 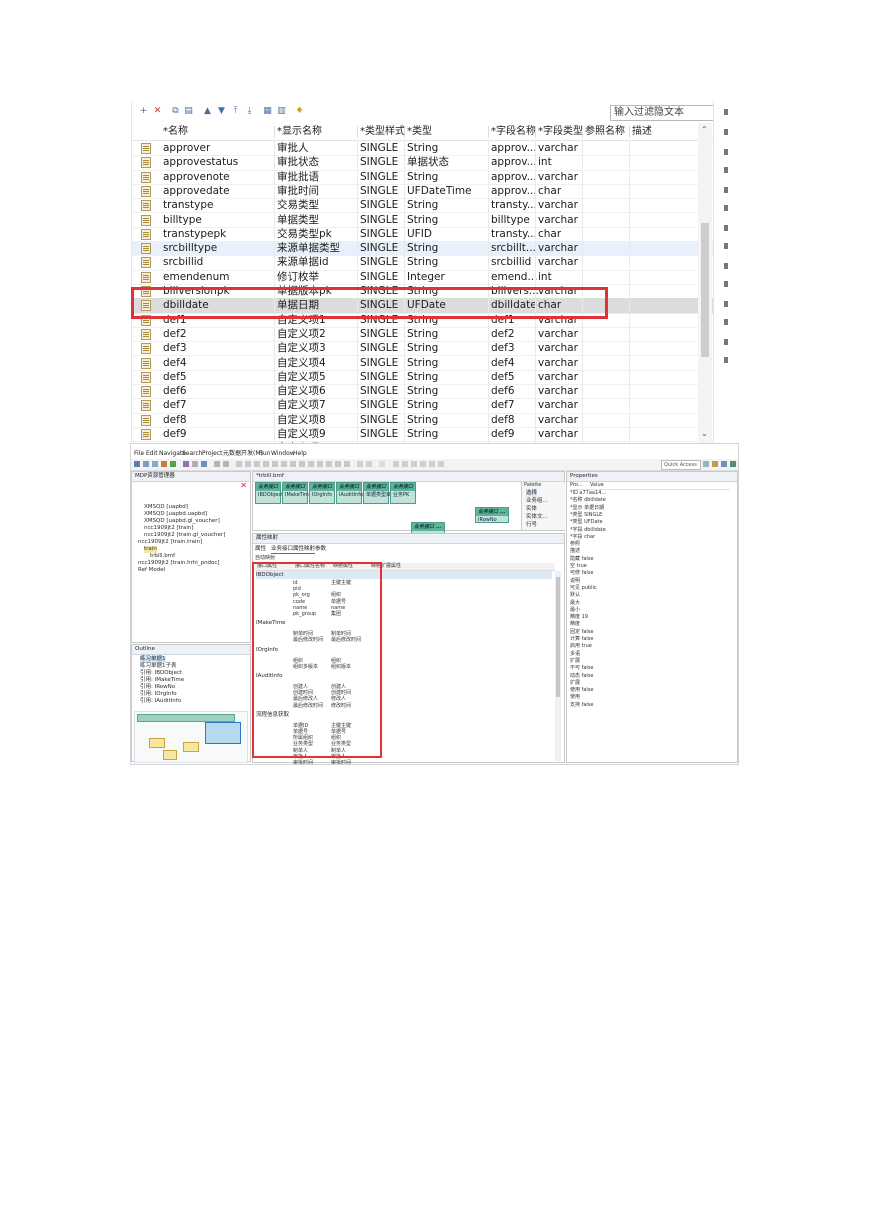 What do you see at coordinates (297, 493) in the screenshot?
I see `interface-entity: 业务接口 ...IMakeTime` at bounding box center [297, 493].